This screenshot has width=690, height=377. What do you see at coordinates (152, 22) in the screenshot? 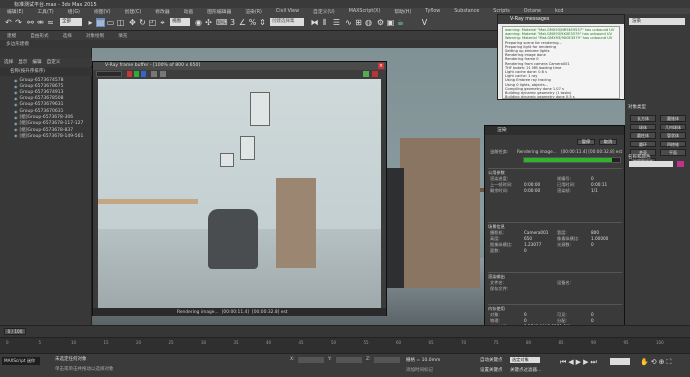
I see `scale-icon: ◰` at bounding box center [152, 22].